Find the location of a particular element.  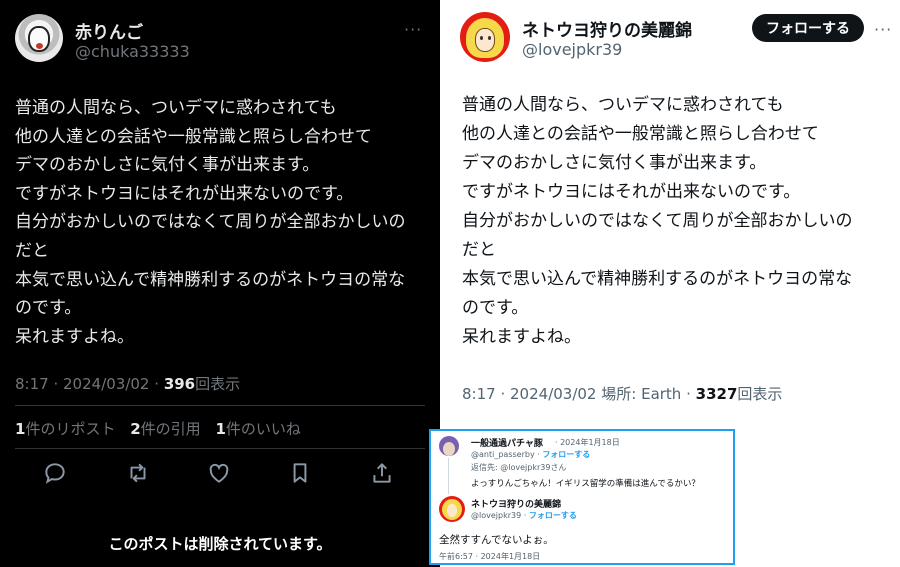

reply-to-line: 返信先: @lovejpkr39さん is located at coordinates (519, 467).